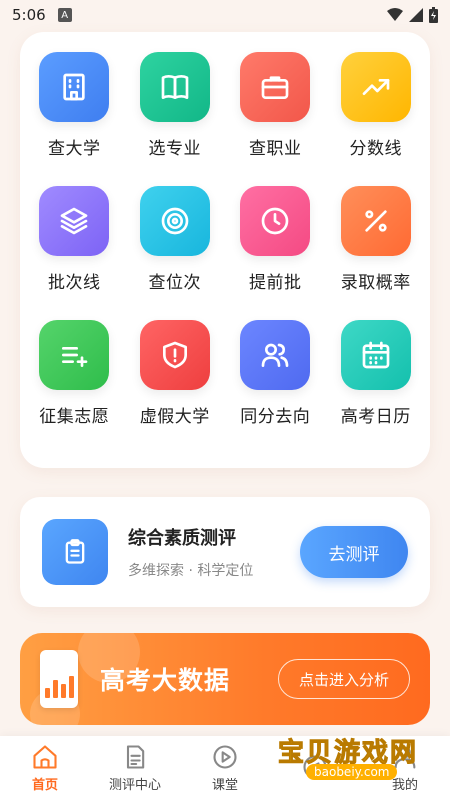 Image resolution: width=450 pixels, height=800 pixels. What do you see at coordinates (275, 87) in the screenshot?
I see `briefcase-icon` at bounding box center [275, 87].